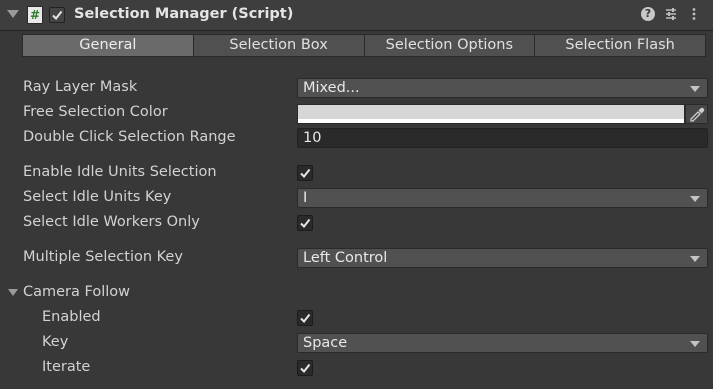  I want to click on component-foldout-arrow-icon, so click(13, 14).